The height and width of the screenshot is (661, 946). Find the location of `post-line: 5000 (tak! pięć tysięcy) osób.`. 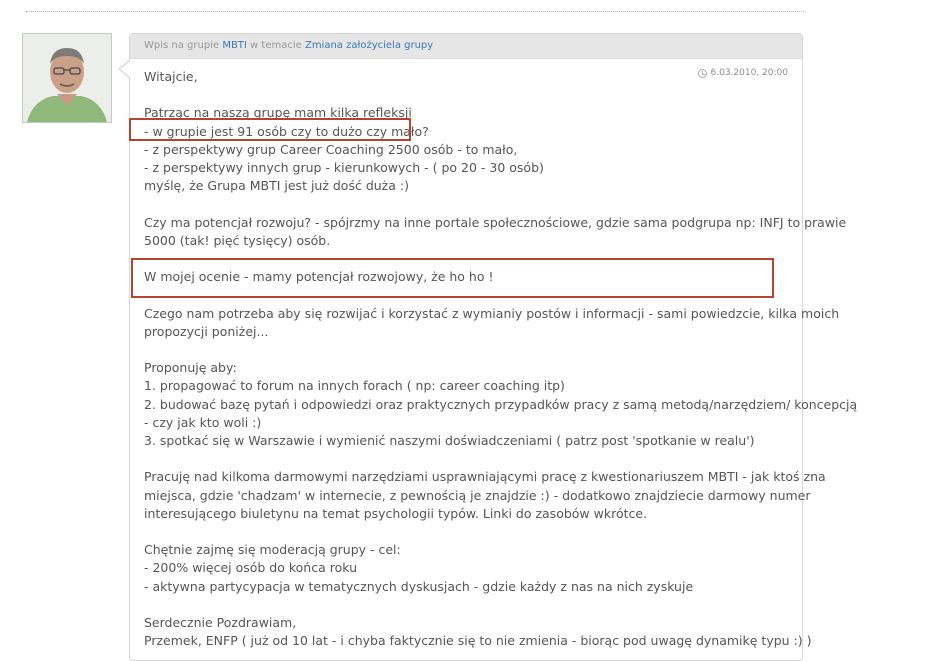

post-line: 5000 (tak! pięć tysięcy) osób. is located at coordinates (237, 240).